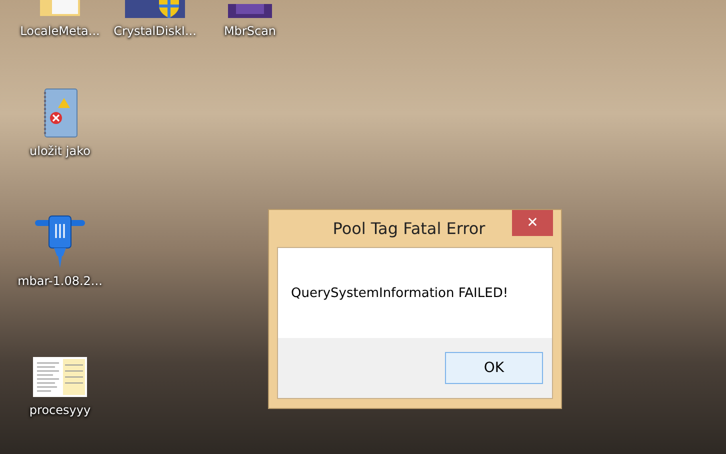 Image resolution: width=726 pixels, height=454 pixels. Describe the element at coordinates (60, 410) in the screenshot. I see `icon-label: procesyyy` at that location.